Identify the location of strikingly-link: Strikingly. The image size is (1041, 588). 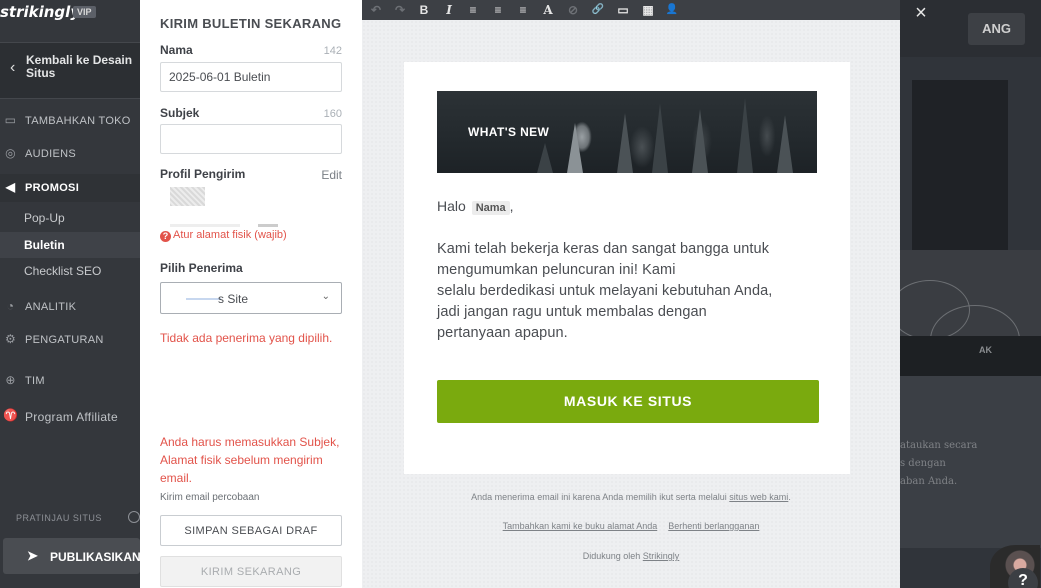
(661, 556).